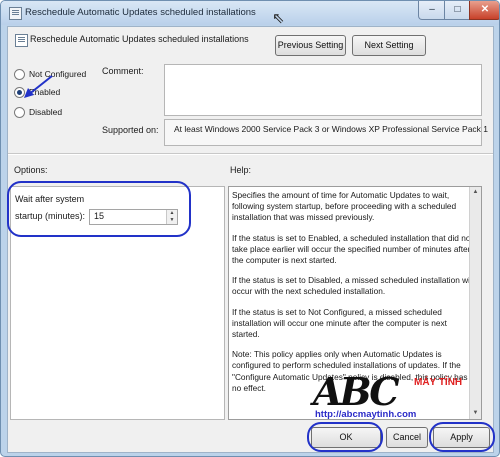 The width and height of the screenshot is (500, 457). What do you see at coordinates (462, 437) in the screenshot?
I see `annotation-circle-apply` at bounding box center [462, 437].